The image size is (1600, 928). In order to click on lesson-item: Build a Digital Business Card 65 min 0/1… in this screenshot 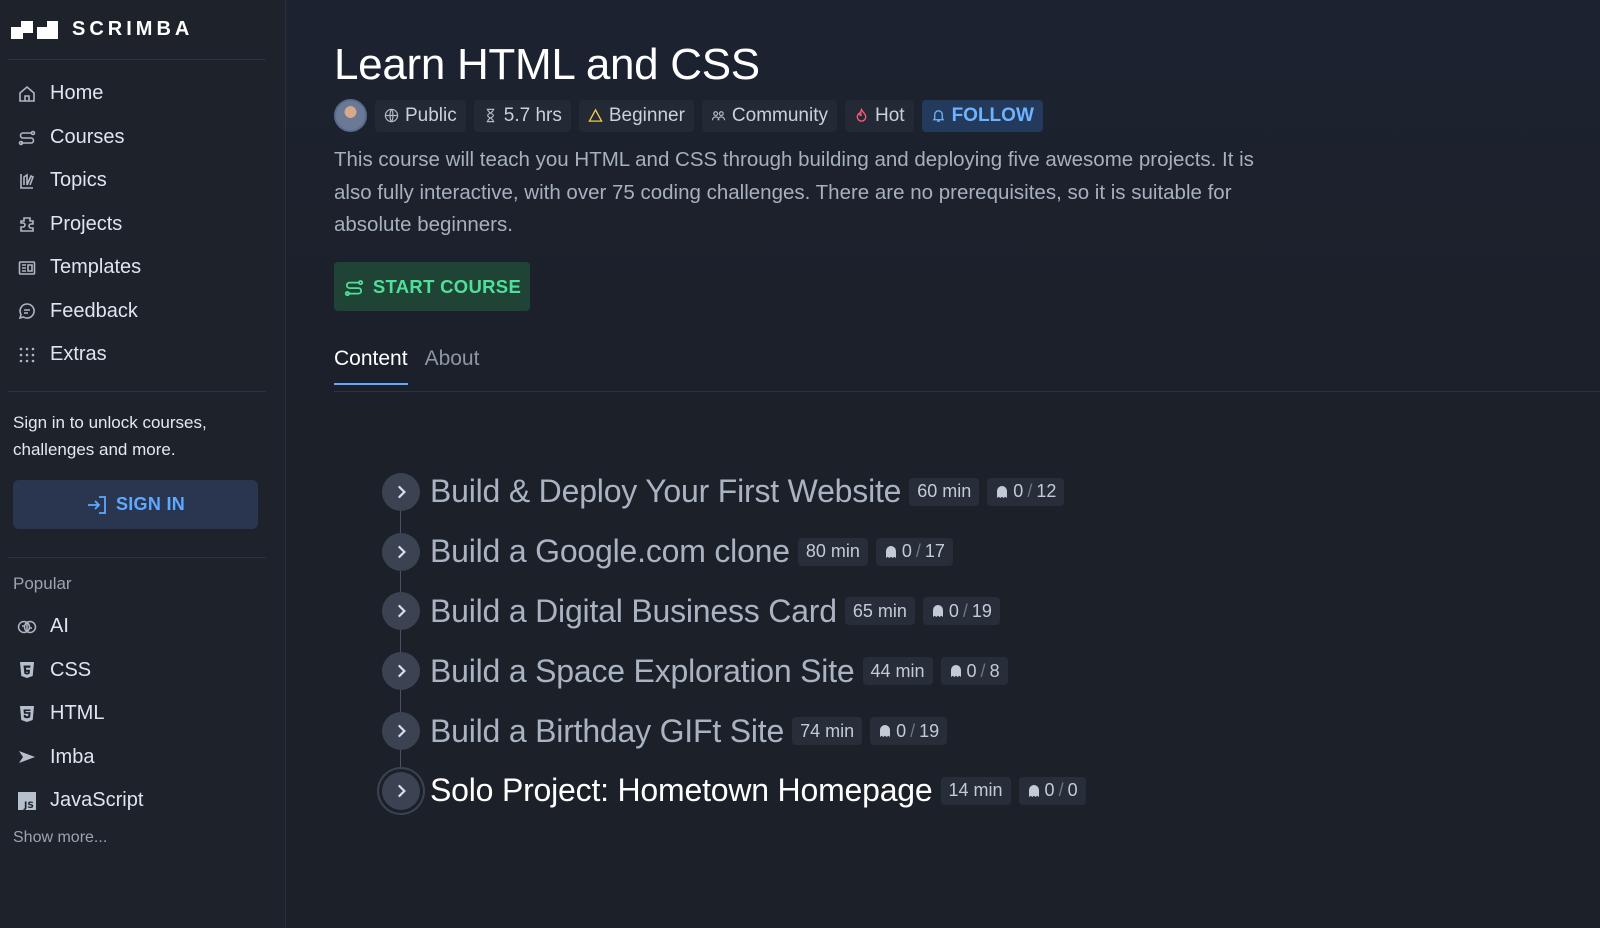, I will do `click(734, 612)`.